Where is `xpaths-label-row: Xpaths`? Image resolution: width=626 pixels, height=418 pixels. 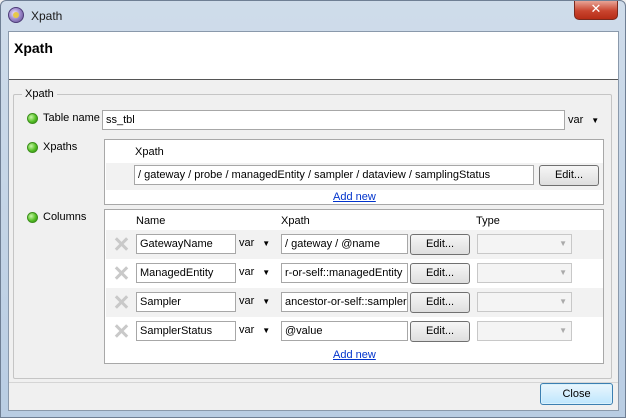 xpaths-label-row: Xpaths is located at coordinates (52, 147).